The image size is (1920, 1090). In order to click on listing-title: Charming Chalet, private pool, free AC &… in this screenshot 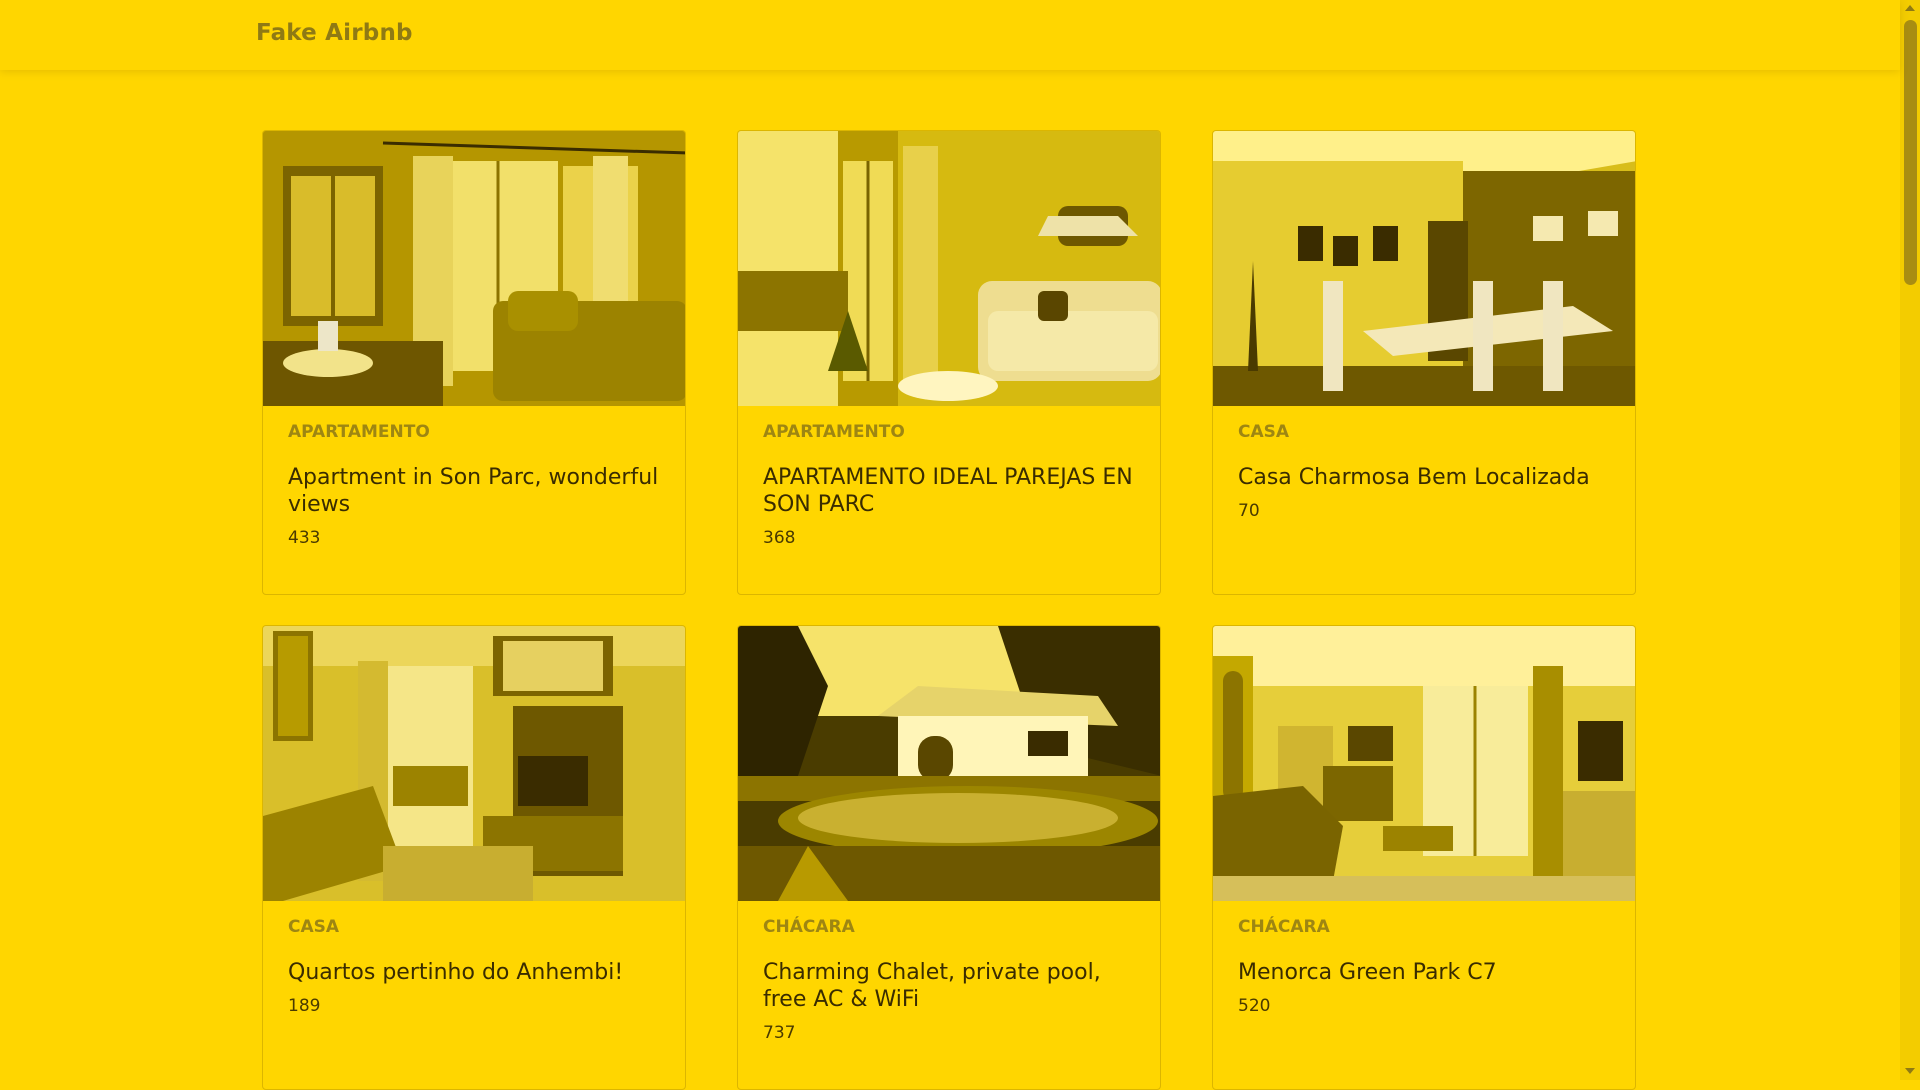, I will do `click(953, 986)`.